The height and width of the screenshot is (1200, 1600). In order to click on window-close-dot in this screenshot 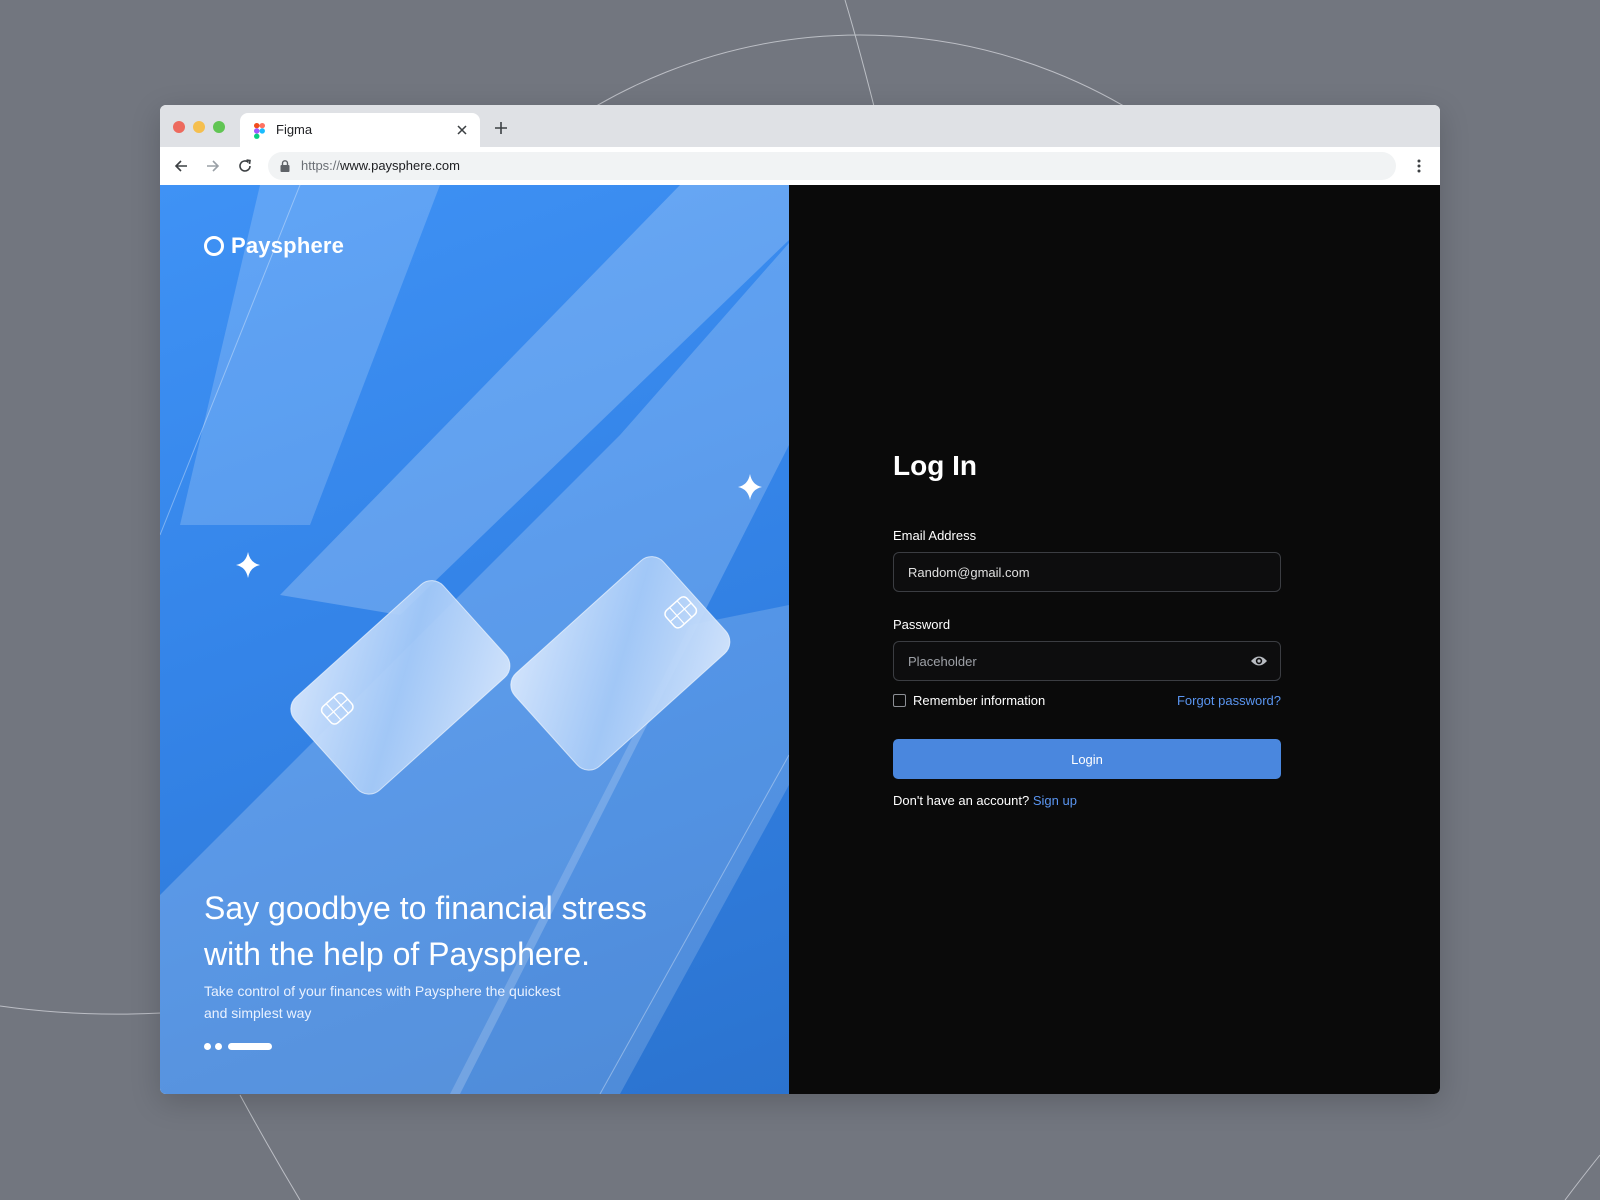, I will do `click(179, 127)`.